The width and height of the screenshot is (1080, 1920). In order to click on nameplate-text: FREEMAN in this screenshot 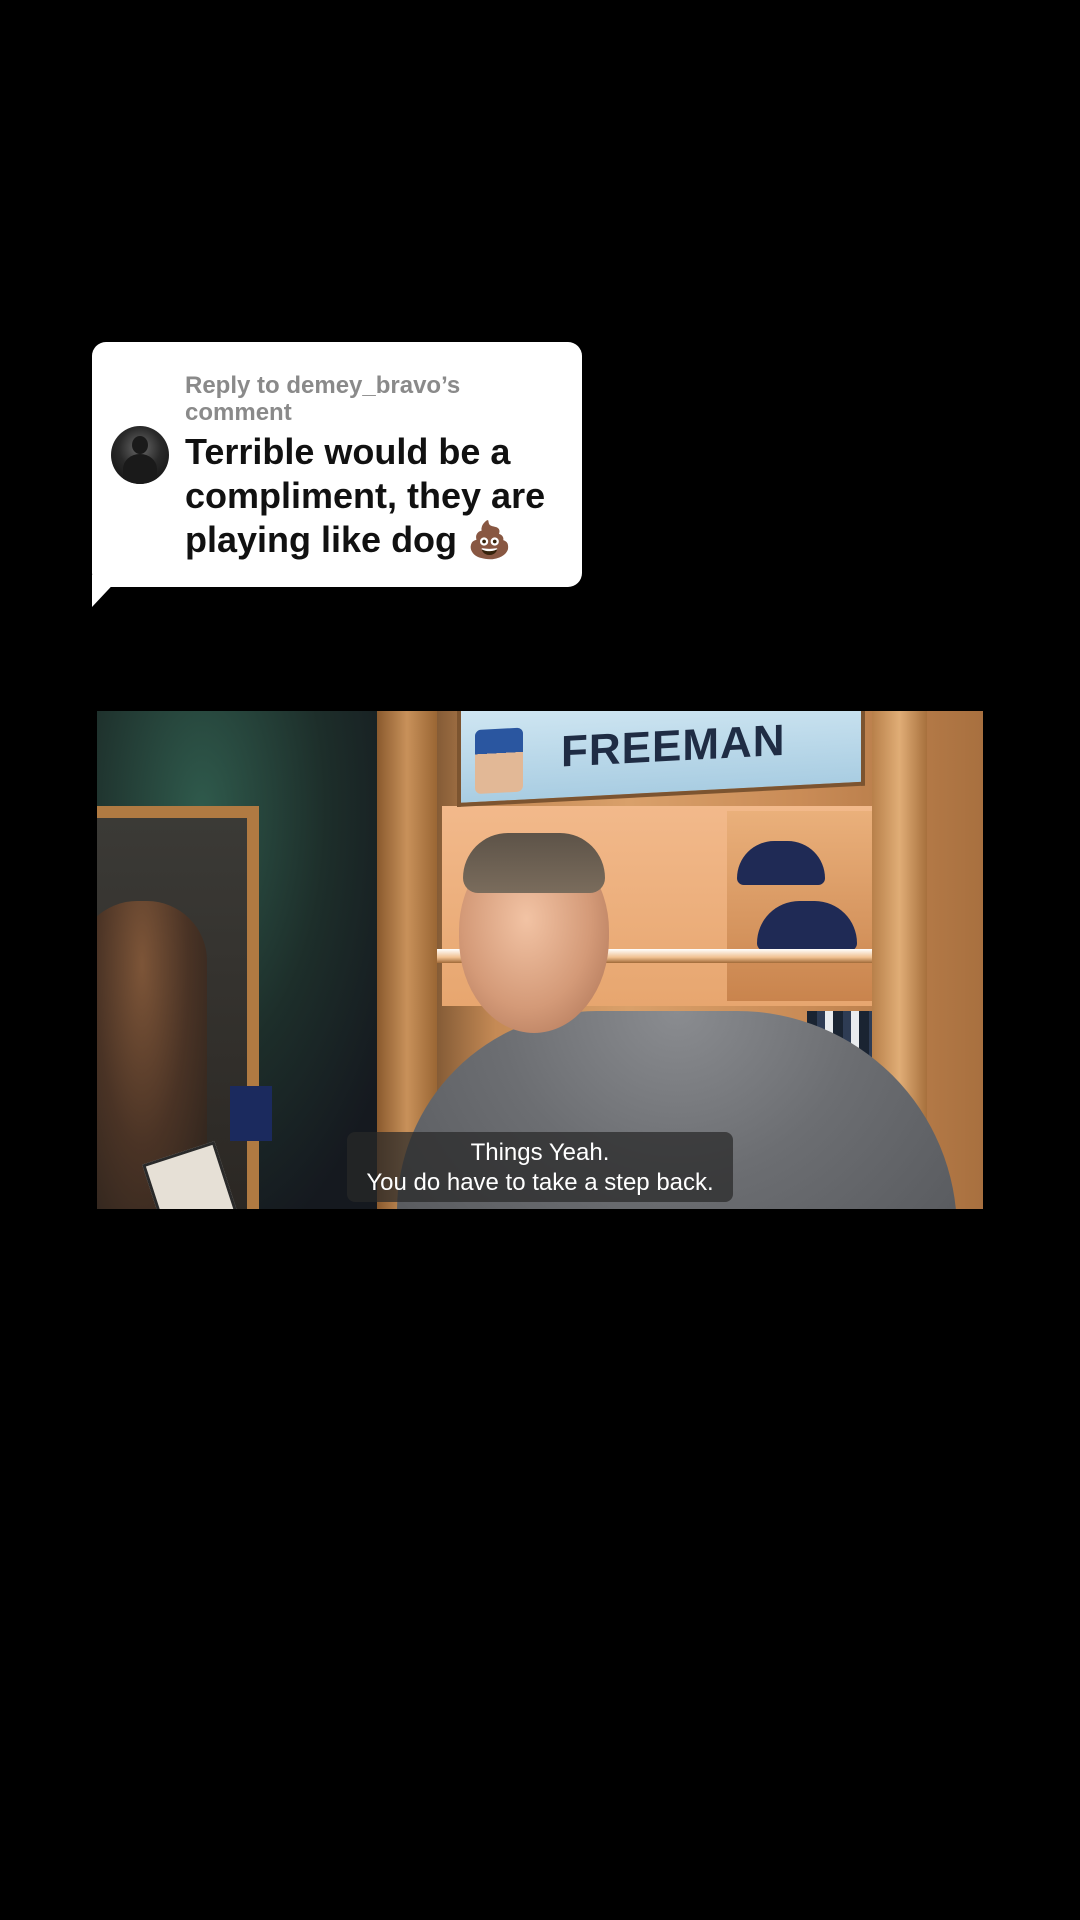, I will do `click(673, 746)`.